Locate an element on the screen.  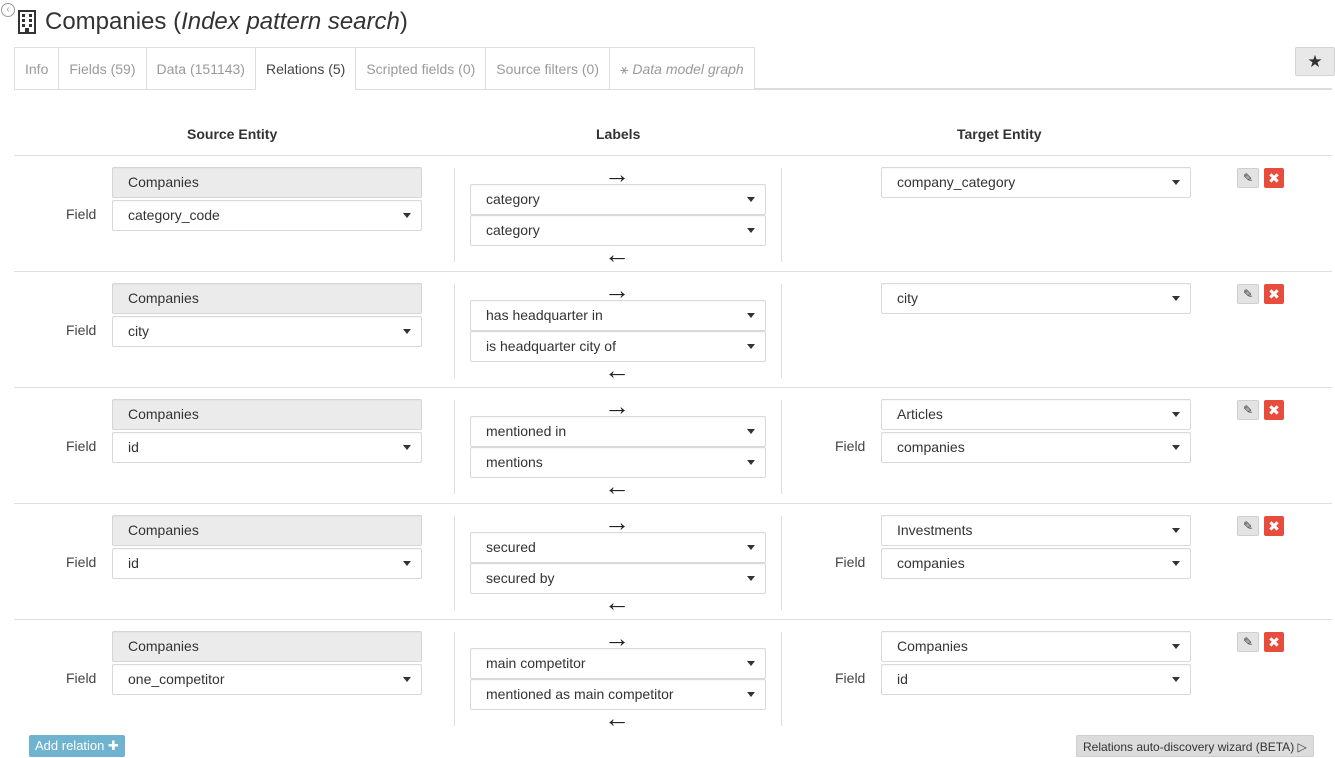
forward-label-select: mentioned in is located at coordinates (618, 431).